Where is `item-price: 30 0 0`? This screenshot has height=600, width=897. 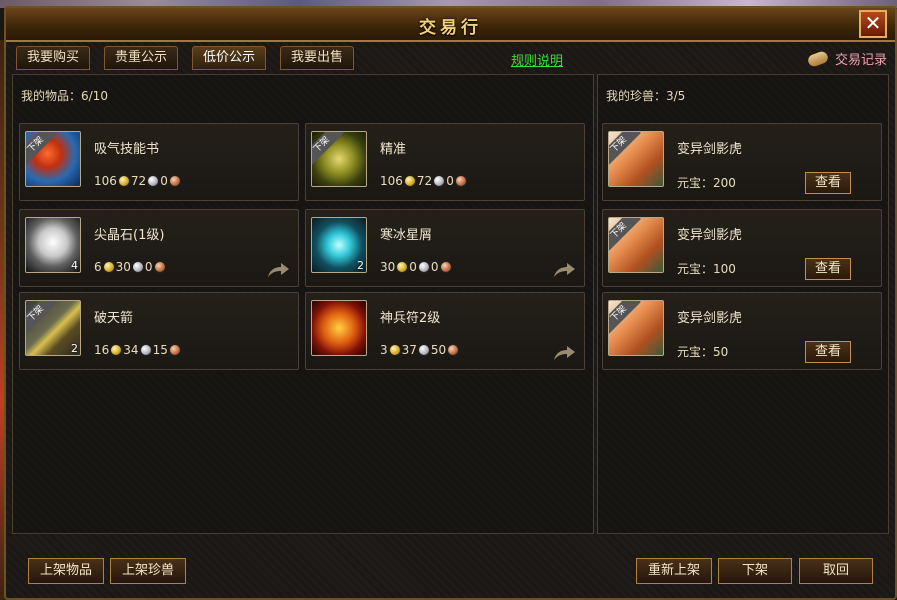
item-price: 30 0 0 is located at coordinates (416, 267).